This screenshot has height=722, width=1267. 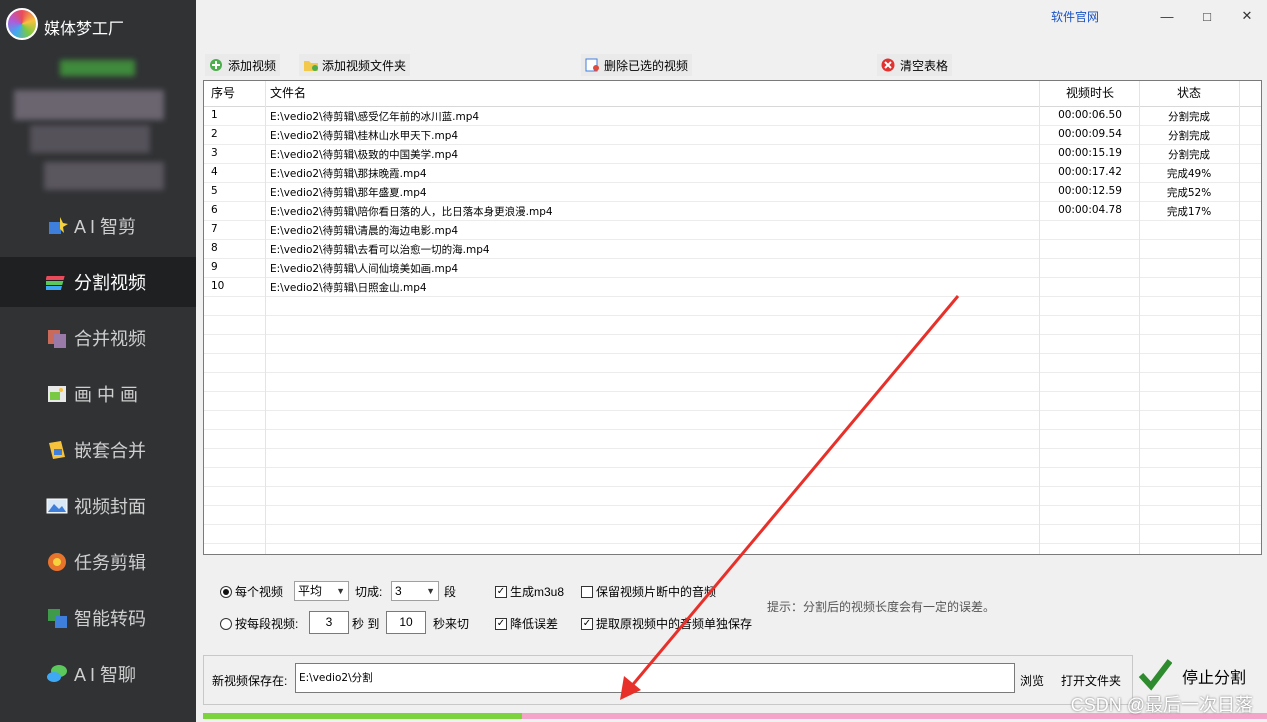 I want to click on row-number: 8, so click(x=214, y=248).